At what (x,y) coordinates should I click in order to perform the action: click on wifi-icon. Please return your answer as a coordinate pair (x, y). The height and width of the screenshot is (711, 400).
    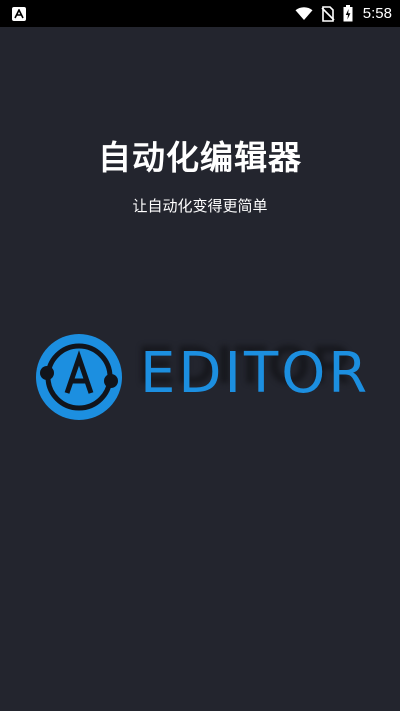
    Looking at the image, I should click on (304, 13).